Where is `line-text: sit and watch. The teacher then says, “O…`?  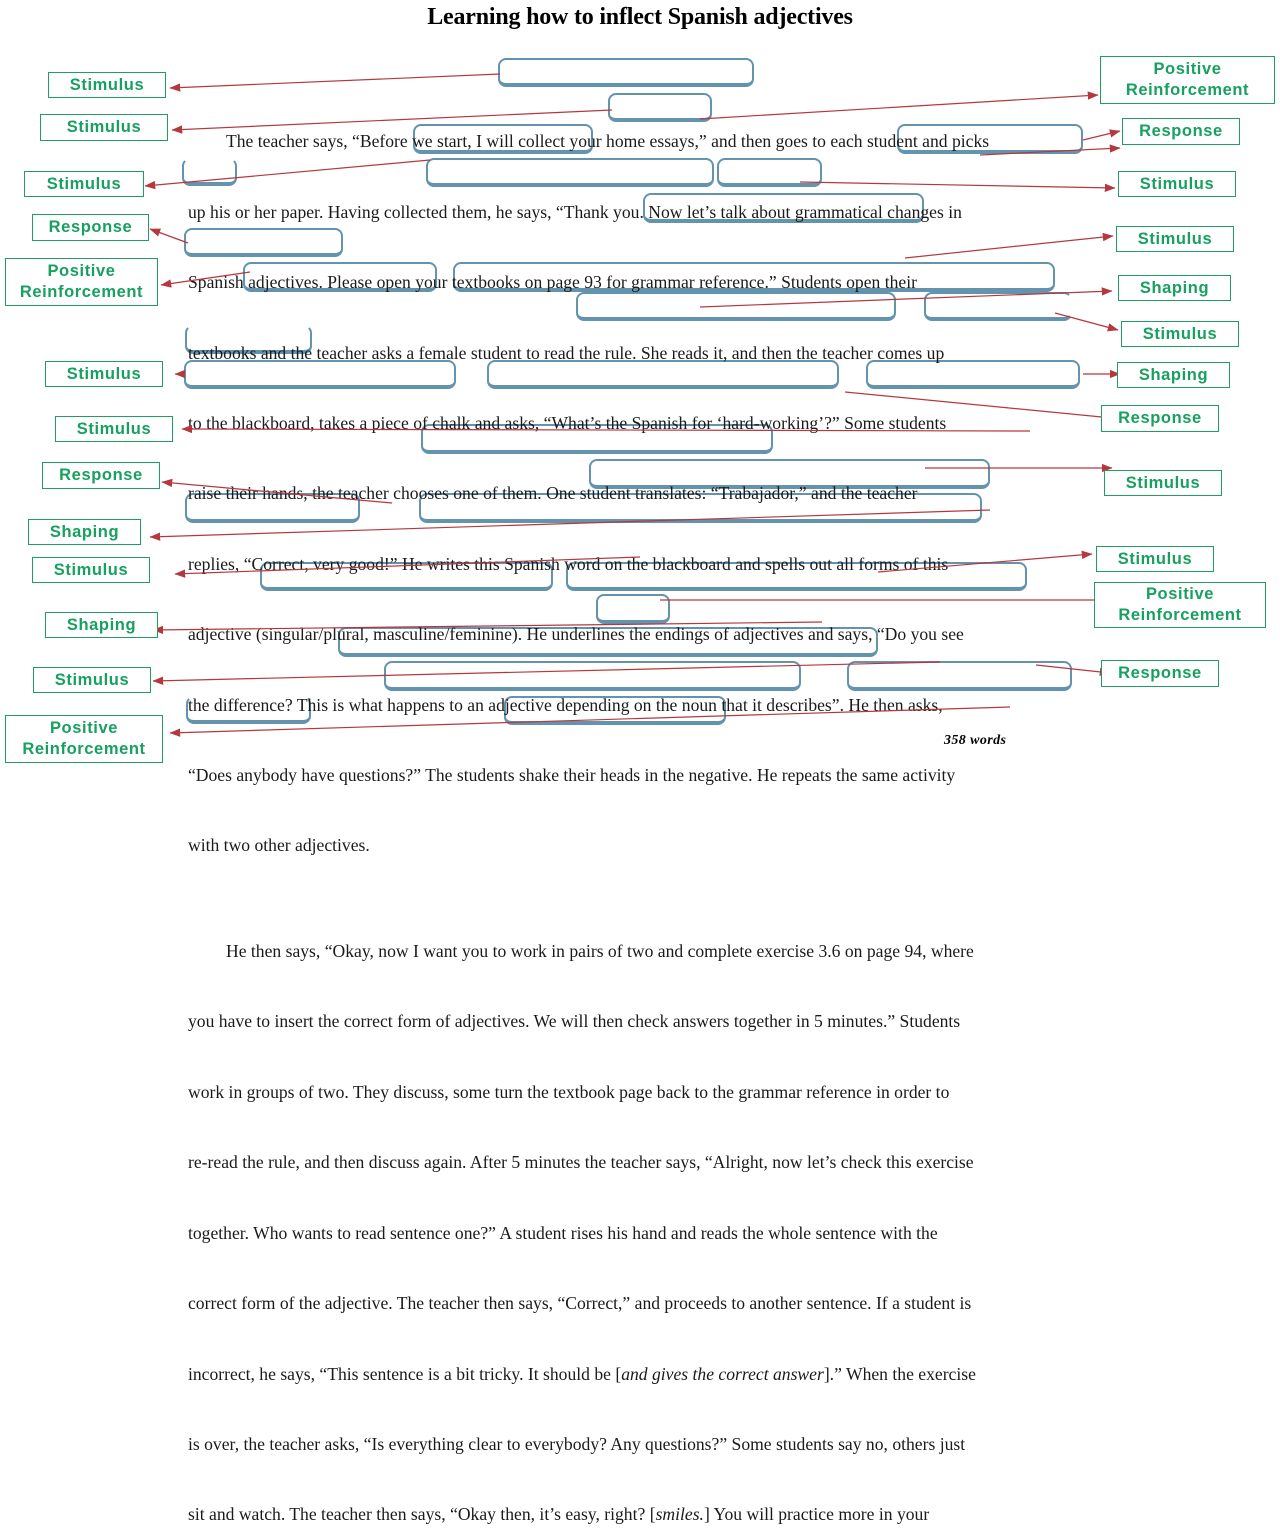 line-text: sit and watch. The teacher then says, “O… is located at coordinates (422, 1514).